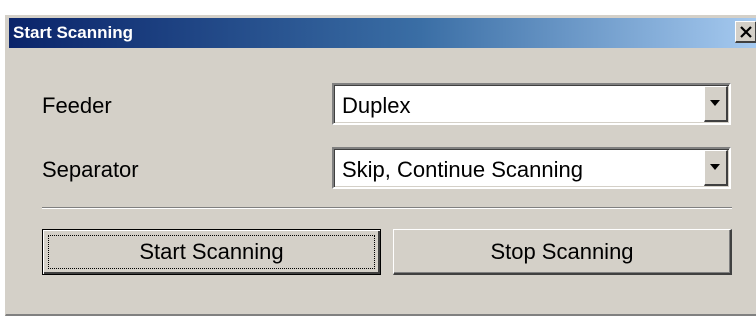 This screenshot has height=316, width=756. I want to click on start-scanning-label: Start Scanning, so click(211, 251).